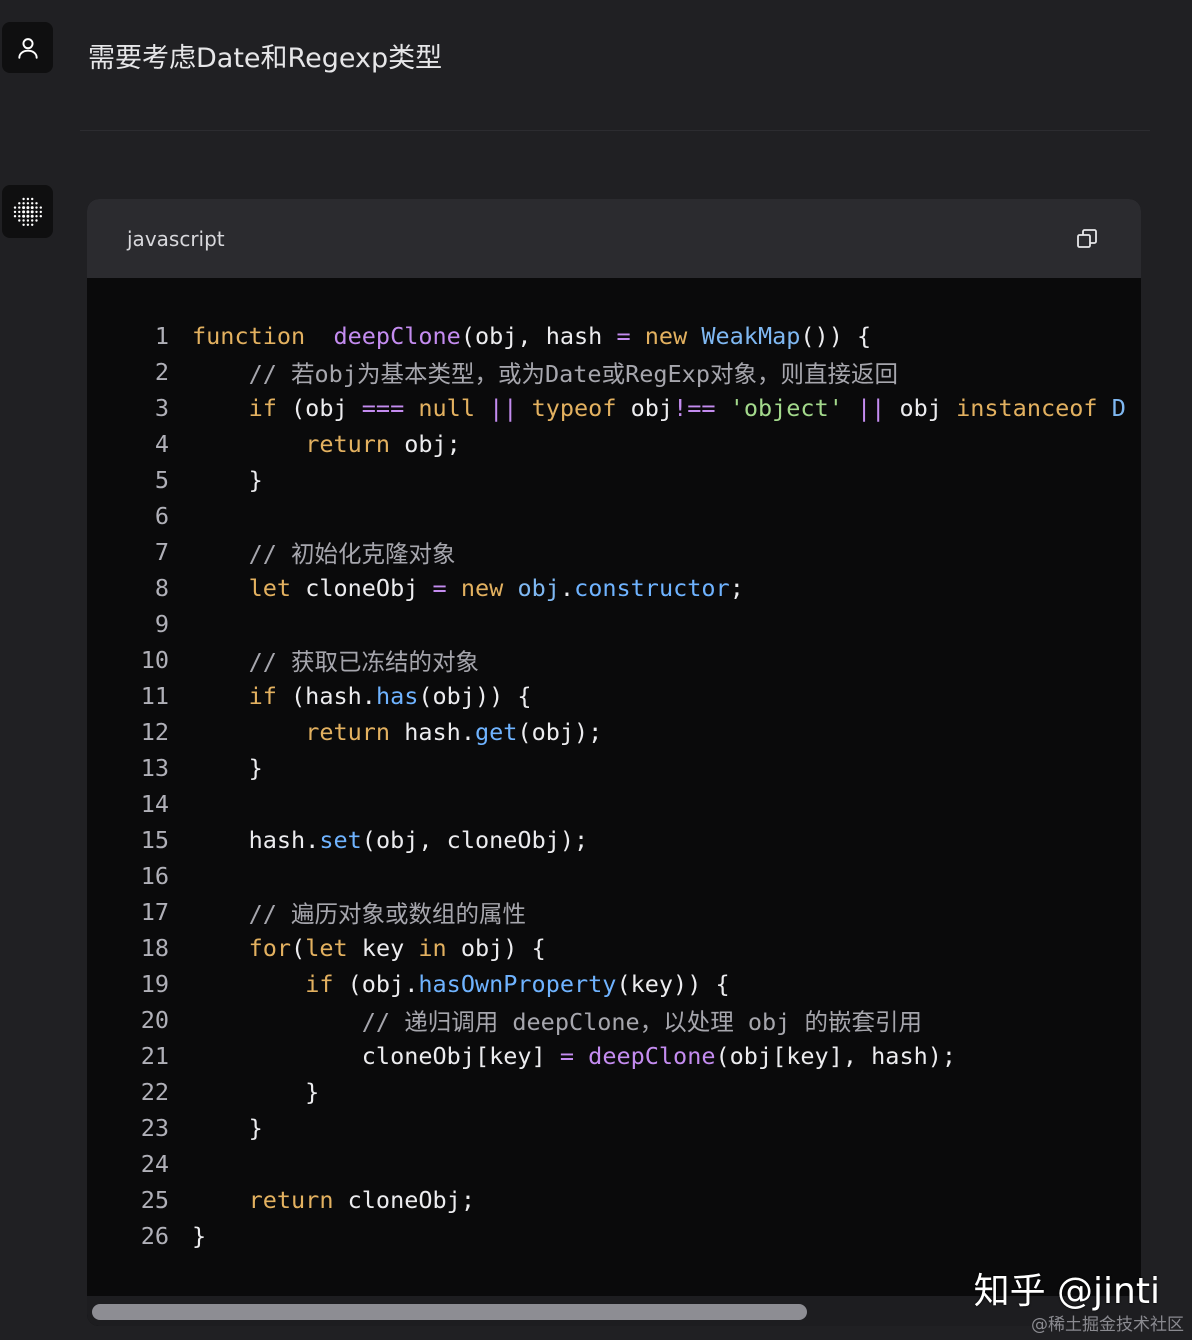 This screenshot has width=1192, height=1340. Describe the element at coordinates (560, 732) in the screenshot. I see `code-token: (obj);` at that location.